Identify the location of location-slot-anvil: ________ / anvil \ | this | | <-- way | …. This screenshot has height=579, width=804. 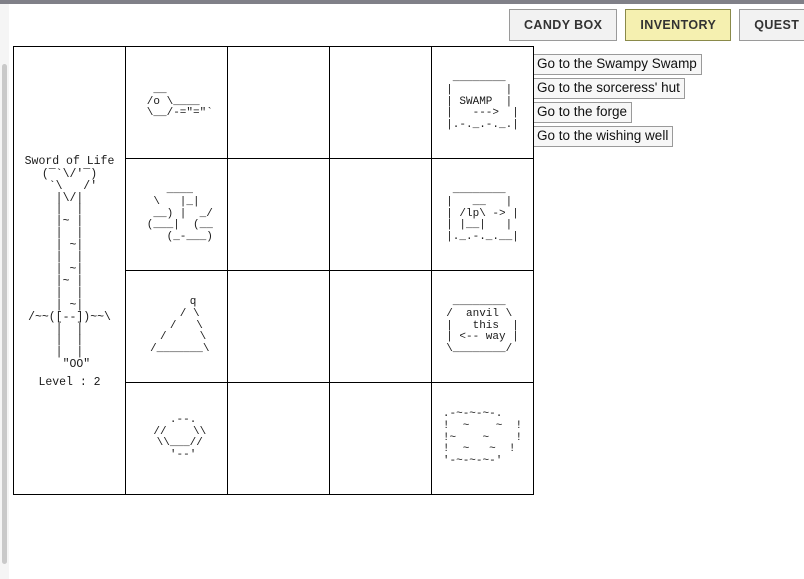
(482, 326).